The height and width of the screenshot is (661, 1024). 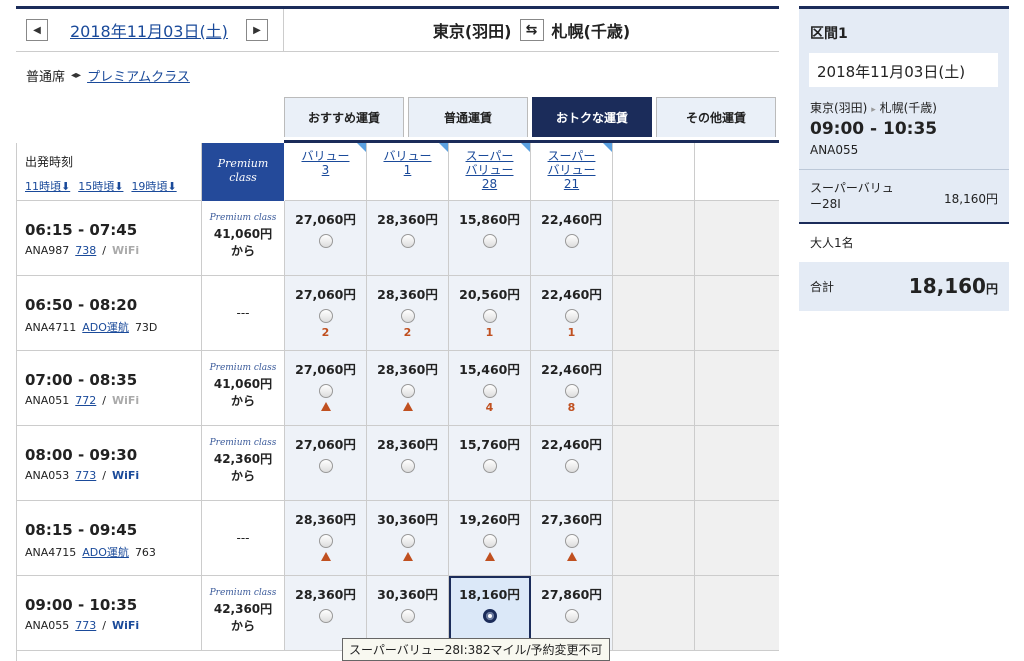 I want to click on fare-header-value1: バリュー 1, so click(x=408, y=172).